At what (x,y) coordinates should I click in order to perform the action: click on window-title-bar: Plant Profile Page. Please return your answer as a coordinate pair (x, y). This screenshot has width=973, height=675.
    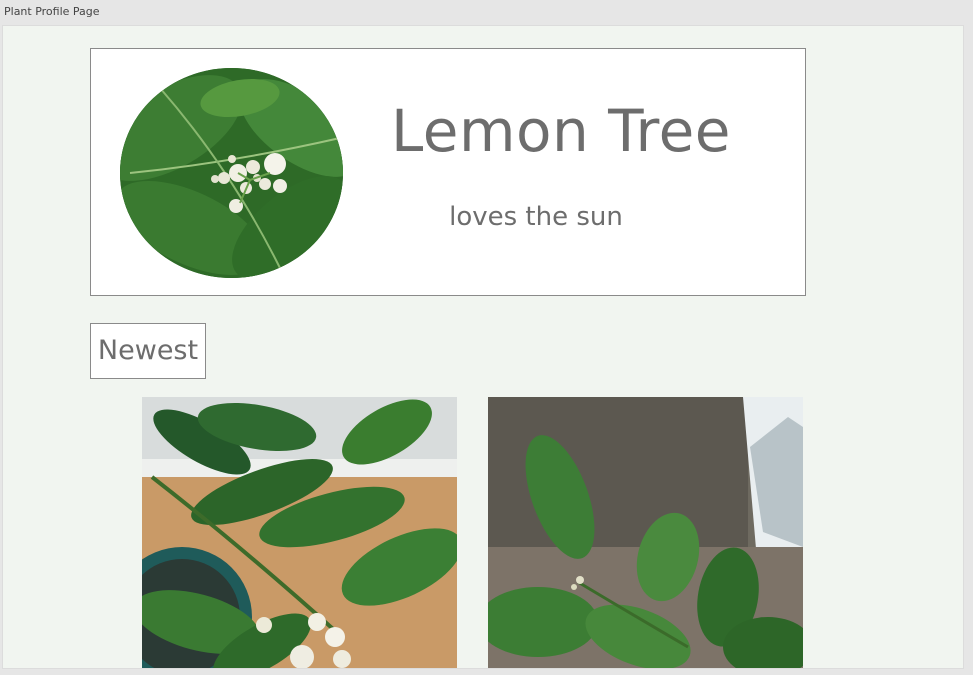
    Looking at the image, I should click on (486, 12).